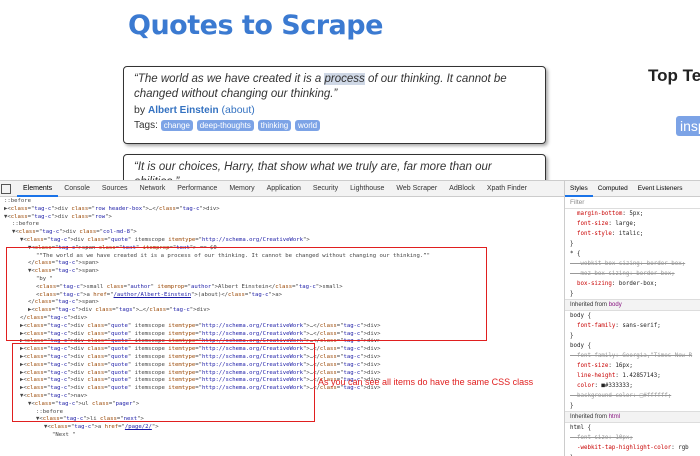  What do you see at coordinates (283, 436) in the screenshot?
I see `dom-node-line: "Next "` at bounding box center [283, 436].